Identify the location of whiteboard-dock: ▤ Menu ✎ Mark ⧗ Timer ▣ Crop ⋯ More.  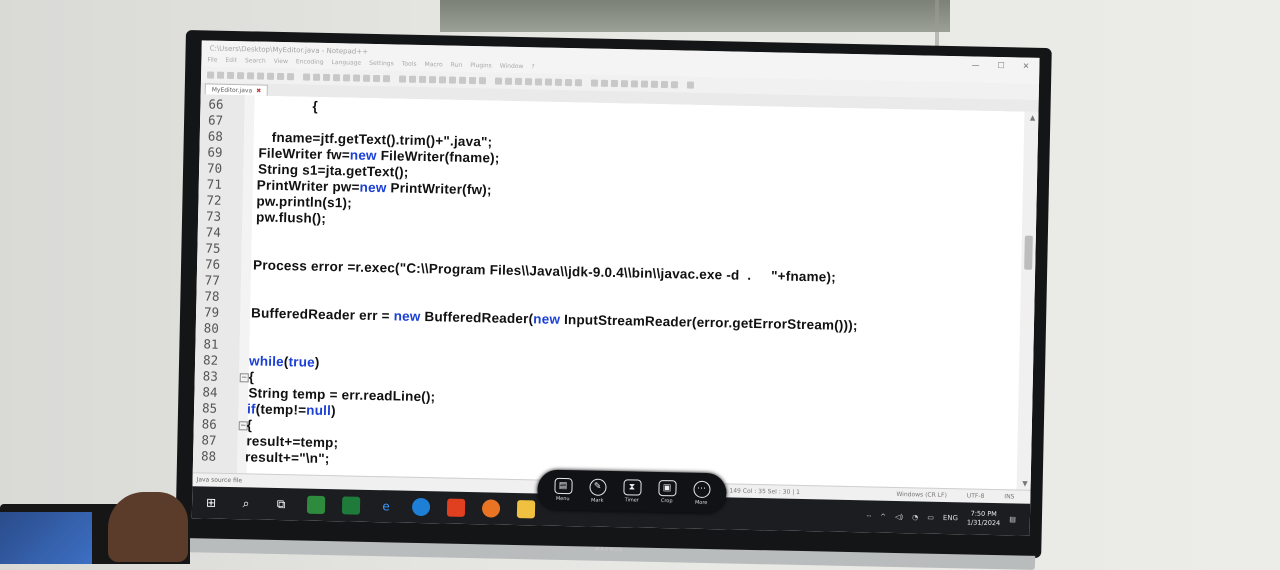
(632, 491).